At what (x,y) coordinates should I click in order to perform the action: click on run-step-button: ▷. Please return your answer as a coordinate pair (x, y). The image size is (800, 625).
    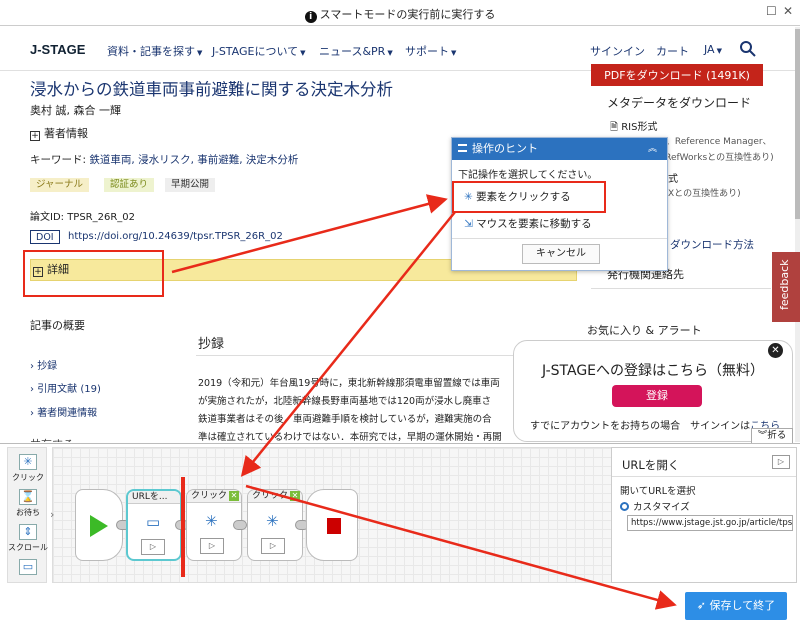
    Looking at the image, I should click on (781, 462).